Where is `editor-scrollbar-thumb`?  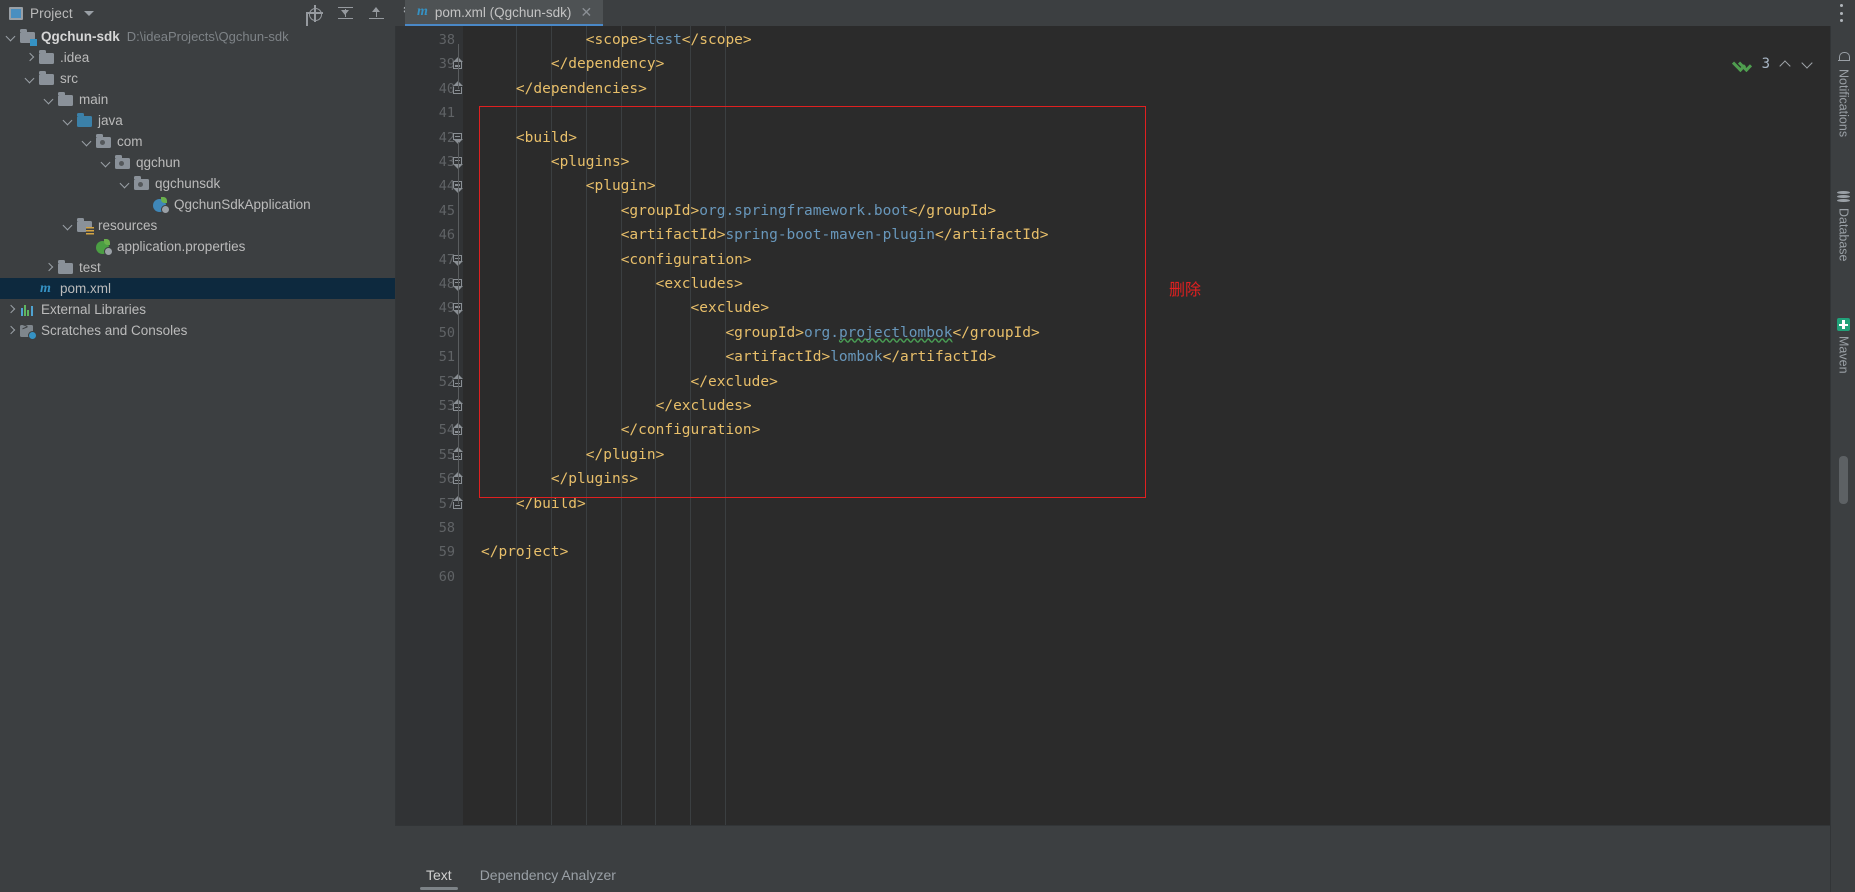 editor-scrollbar-thumb is located at coordinates (1843, 480).